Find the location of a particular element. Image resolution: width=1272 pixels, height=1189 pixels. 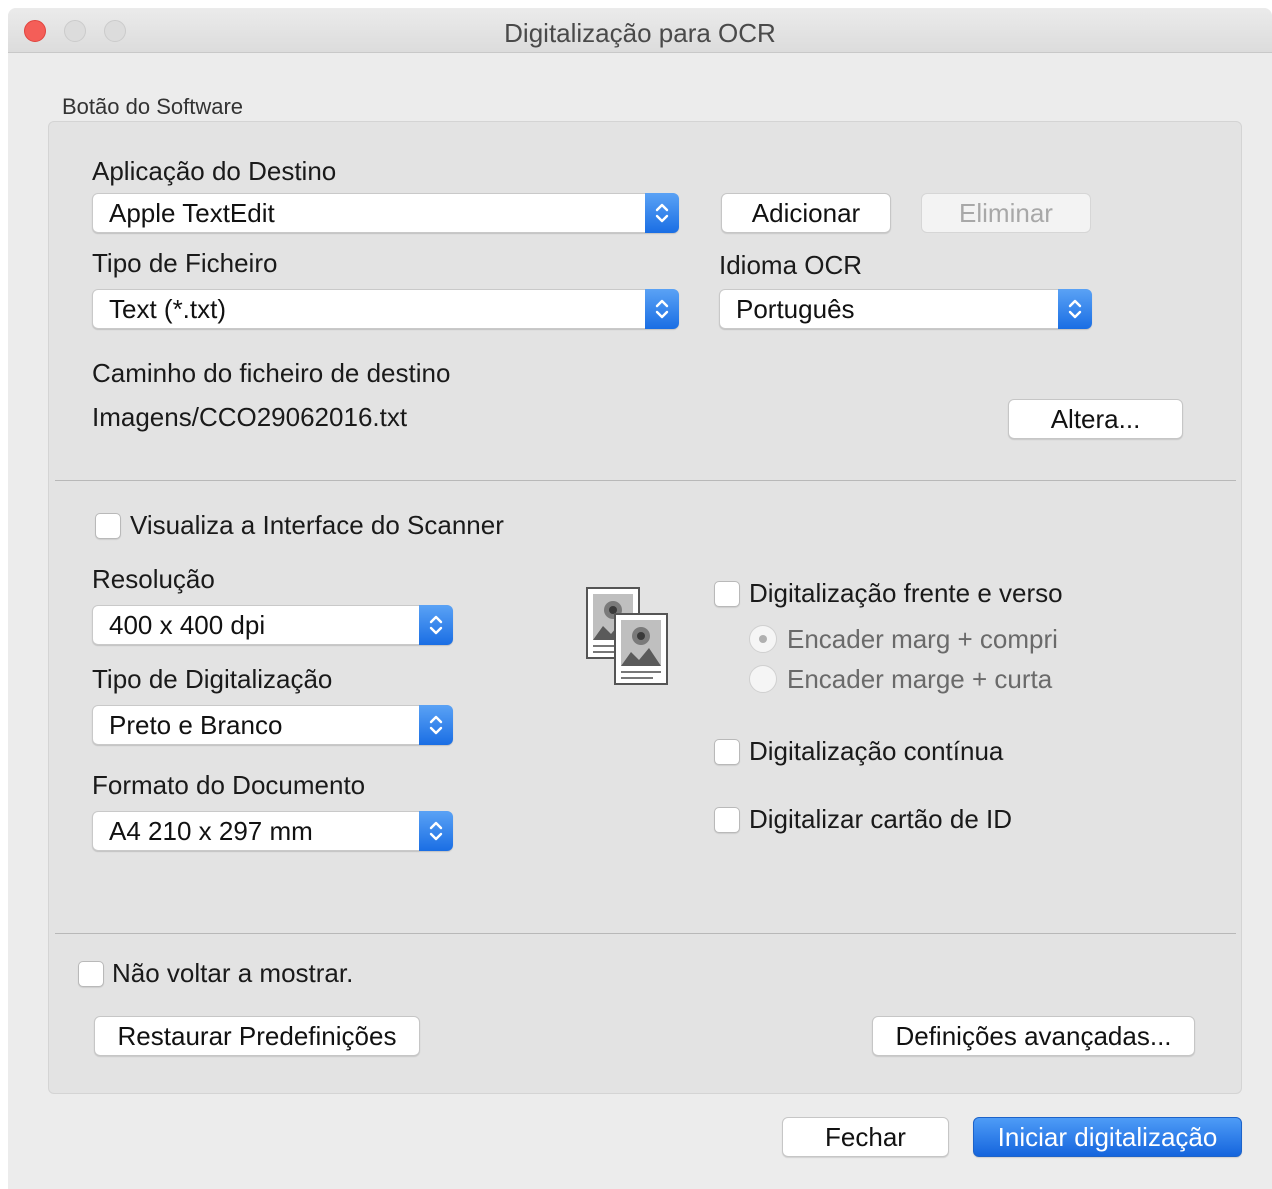

start-scan-button: Iniciar digitalização is located at coordinates (1107, 1137).